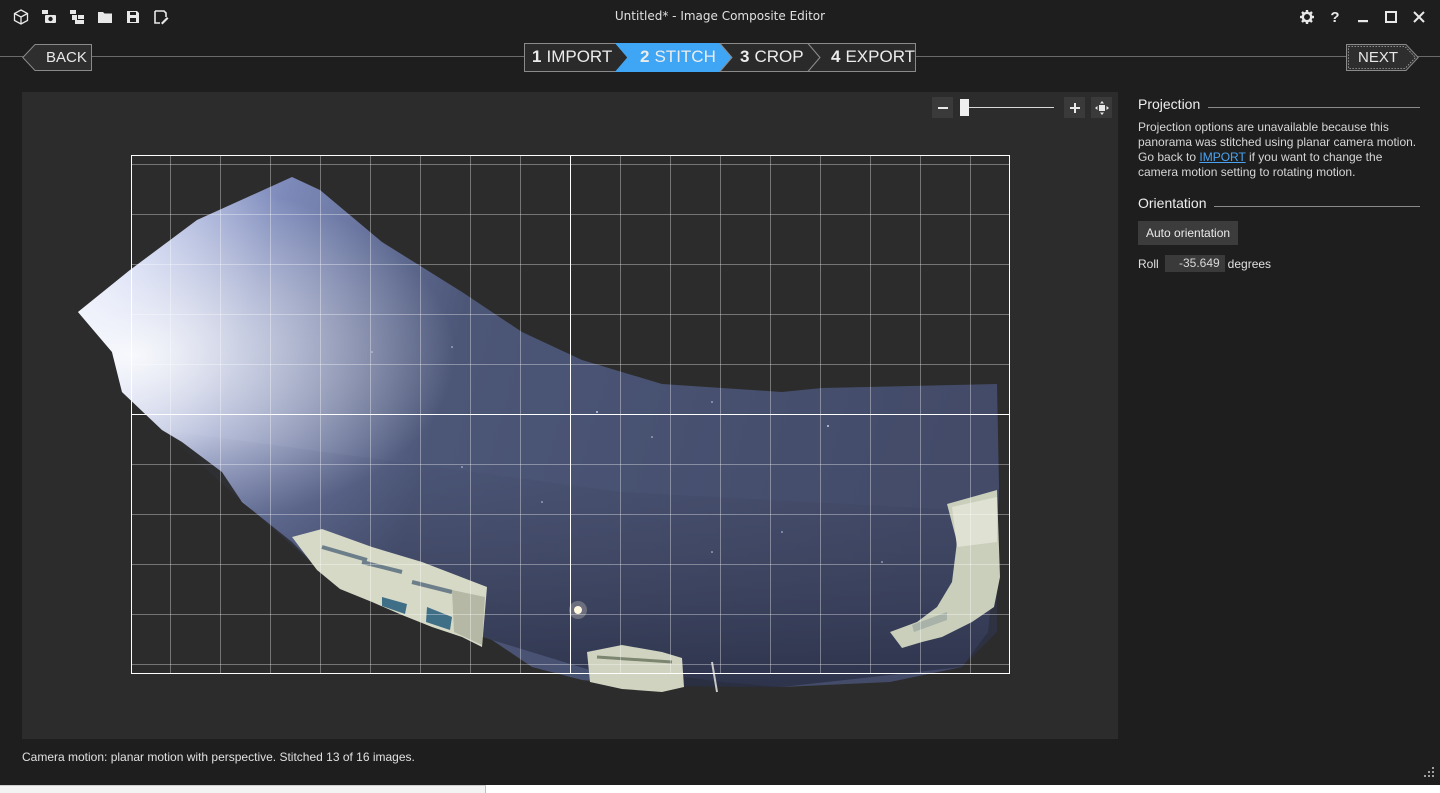  I want to click on back-button-label: BACK, so click(66, 57).